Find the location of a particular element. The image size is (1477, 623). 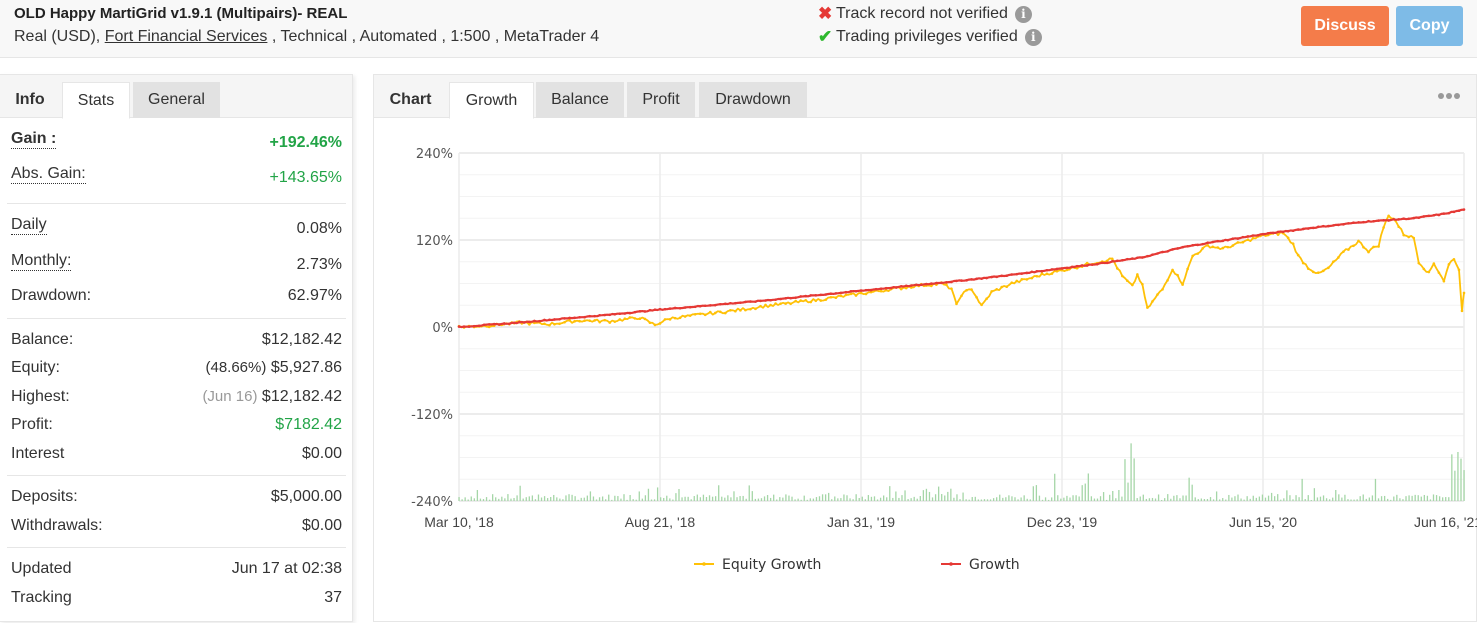

daily-label: Daily is located at coordinates (29, 225).